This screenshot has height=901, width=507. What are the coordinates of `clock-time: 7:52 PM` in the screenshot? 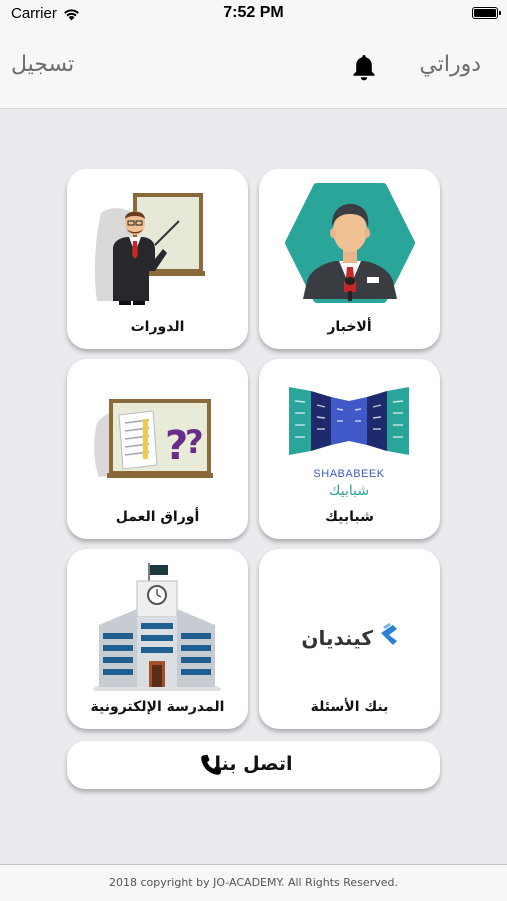 It's located at (253, 12).